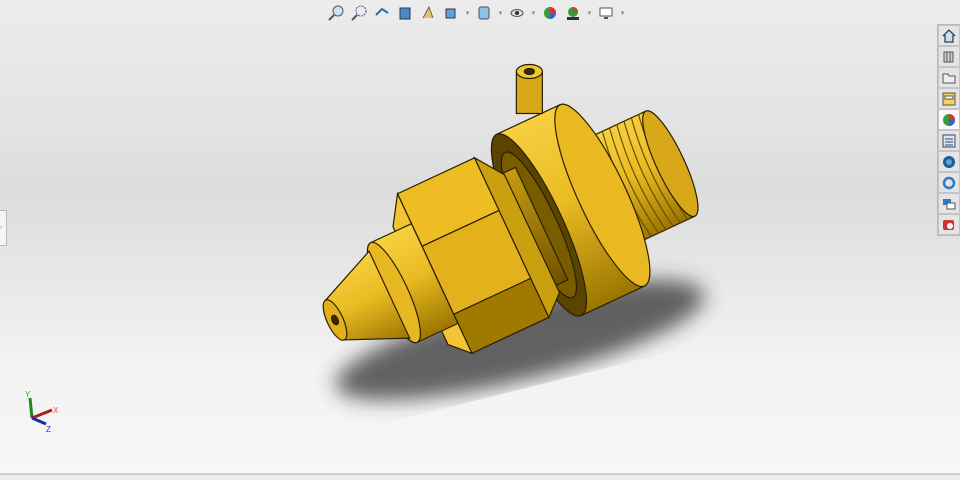  What do you see at coordinates (48, 429) in the screenshot?
I see `triad-z-label: Z` at bounding box center [48, 429].